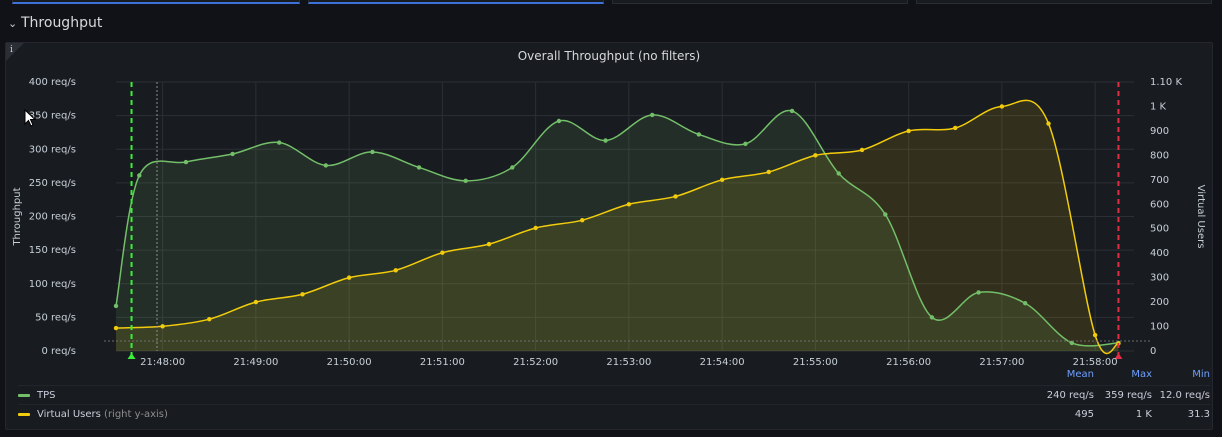  What do you see at coordinates (1159, 204) in the screenshot?
I see `y-right-tick-label: 600` at bounding box center [1159, 204].